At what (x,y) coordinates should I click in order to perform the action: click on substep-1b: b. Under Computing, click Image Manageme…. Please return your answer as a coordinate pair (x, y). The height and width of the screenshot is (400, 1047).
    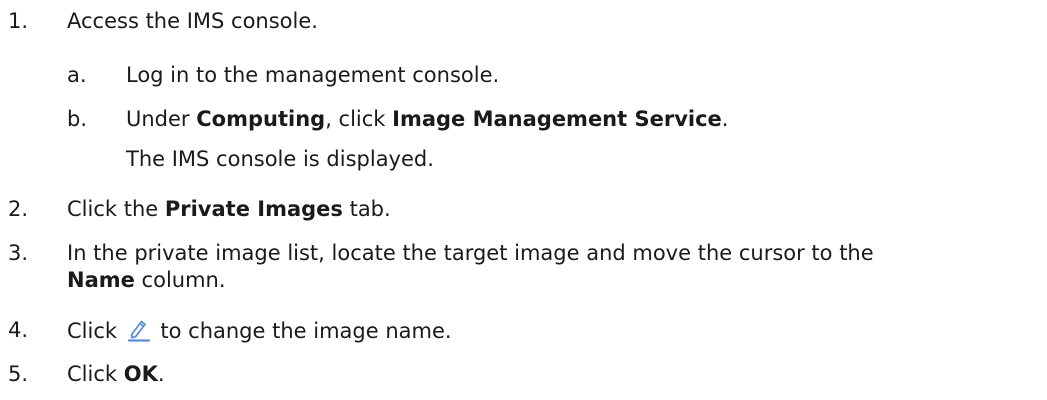
    Looking at the image, I should click on (523, 119).